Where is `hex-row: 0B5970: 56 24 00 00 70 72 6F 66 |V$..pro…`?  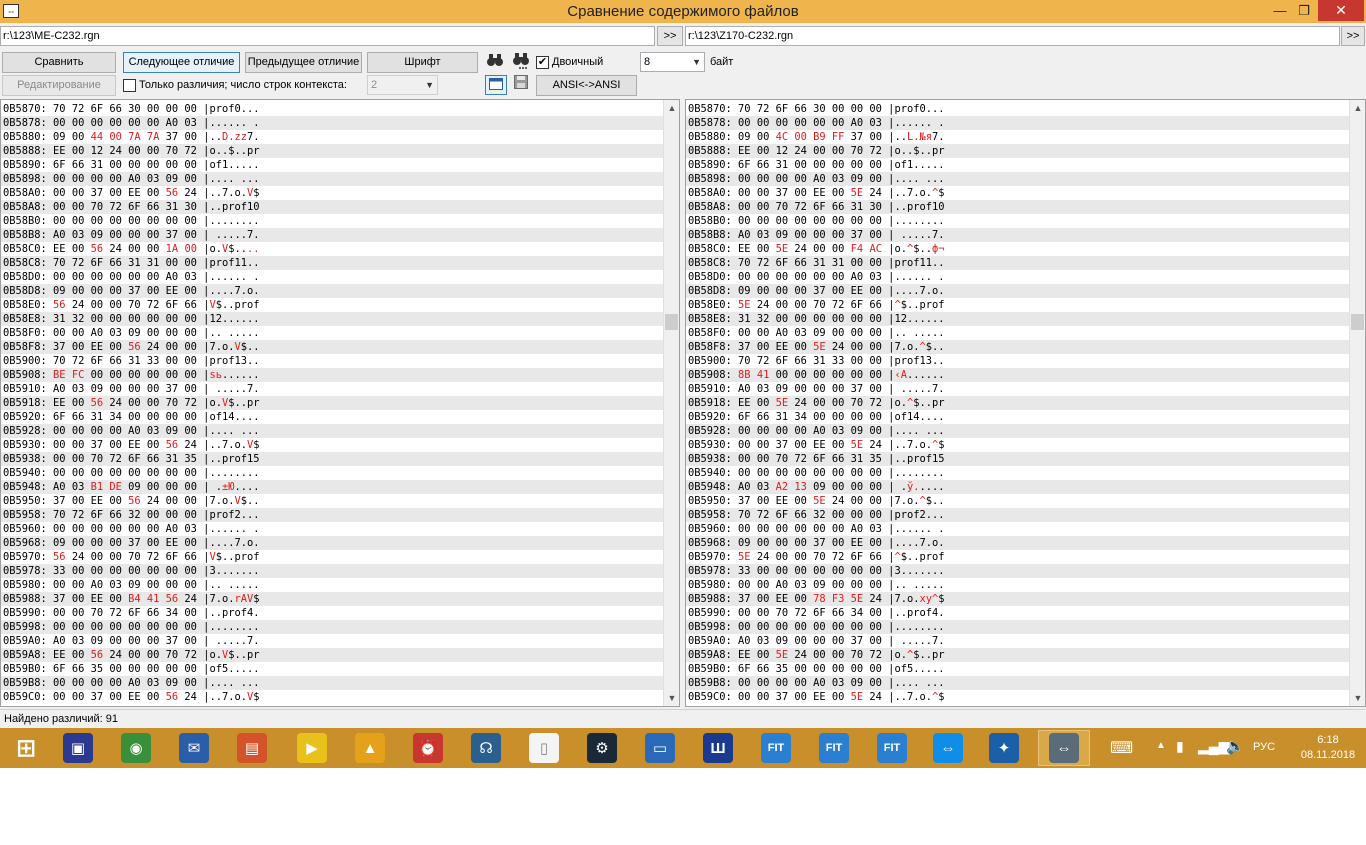 hex-row: 0B5970: 56 24 00 00 70 72 6F 66 |V$..pro… is located at coordinates (333, 557).